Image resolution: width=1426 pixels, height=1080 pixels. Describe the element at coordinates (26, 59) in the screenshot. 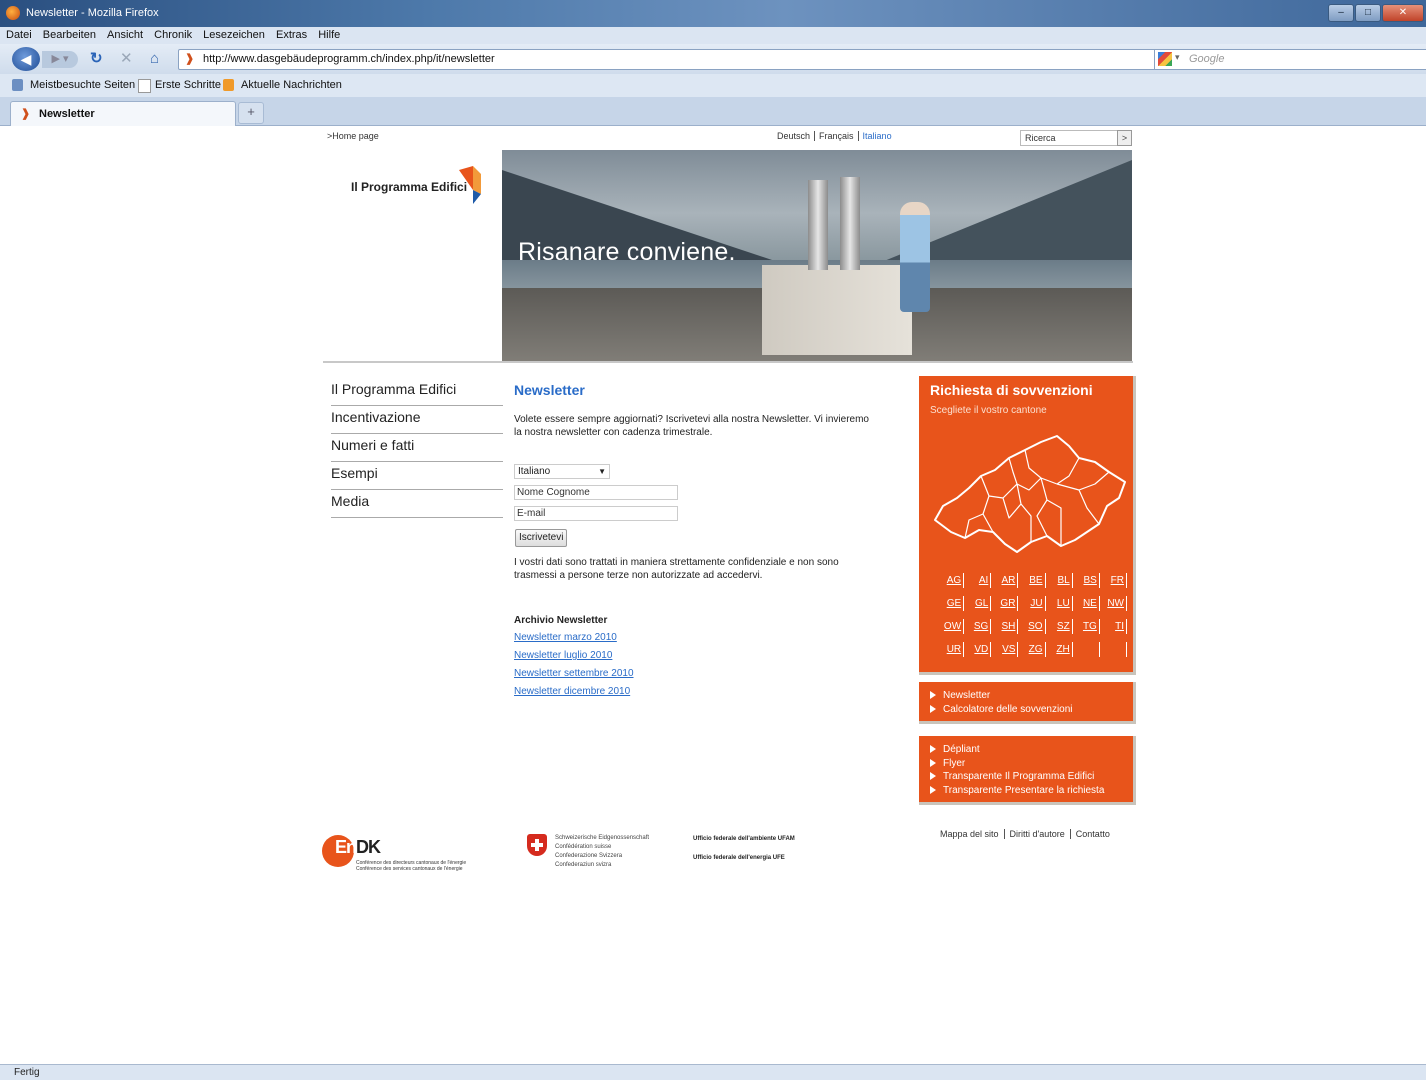

I see `back-button: ◀` at that location.